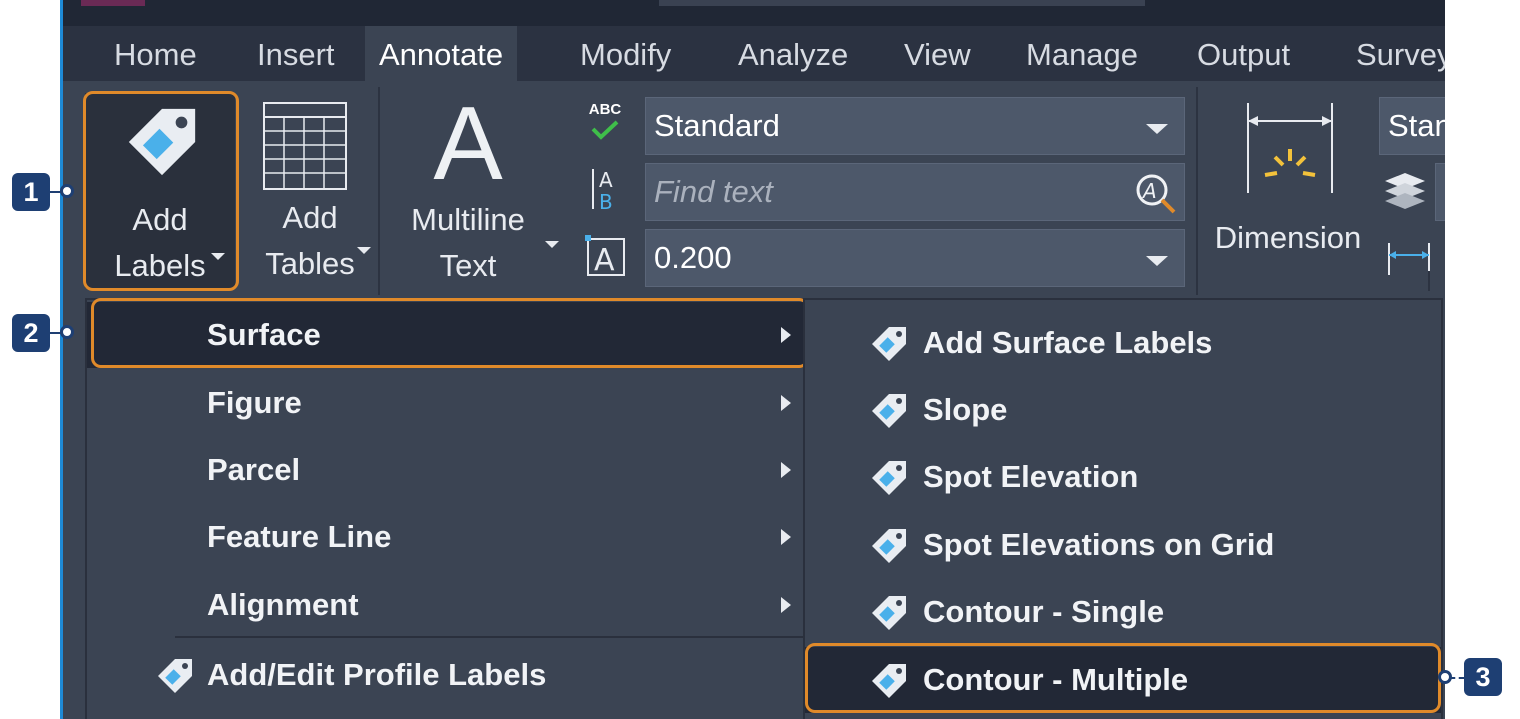 This screenshot has width=1520, height=719. Describe the element at coordinates (445, 605) in the screenshot. I see `menu-item-alignment: Alignment` at that location.